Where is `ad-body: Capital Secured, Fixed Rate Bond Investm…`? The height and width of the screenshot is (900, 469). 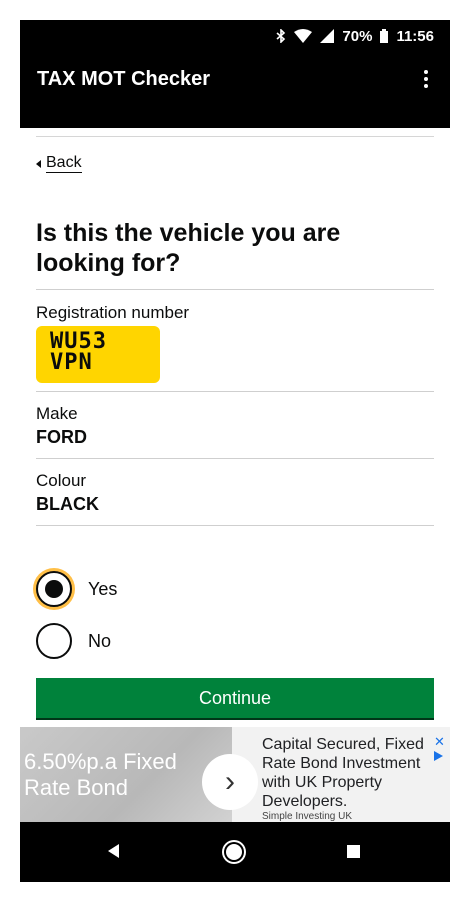 ad-body: Capital Secured, Fixed Rate Bond Investm… is located at coordinates (347, 773).